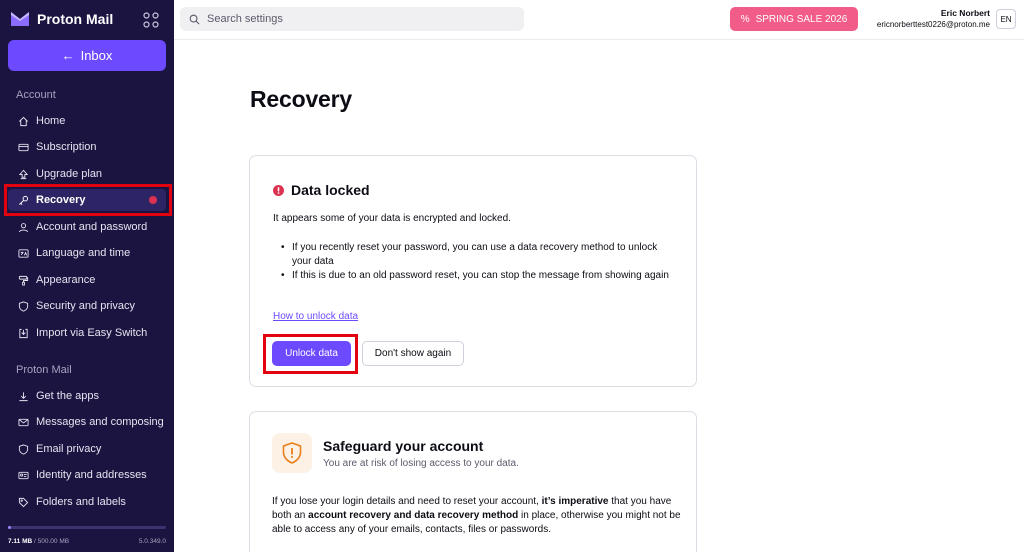 Image resolution: width=1024 pixels, height=552 pixels. I want to click on sidebar-item-get-the-apps: Get the apps, so click(87, 396).